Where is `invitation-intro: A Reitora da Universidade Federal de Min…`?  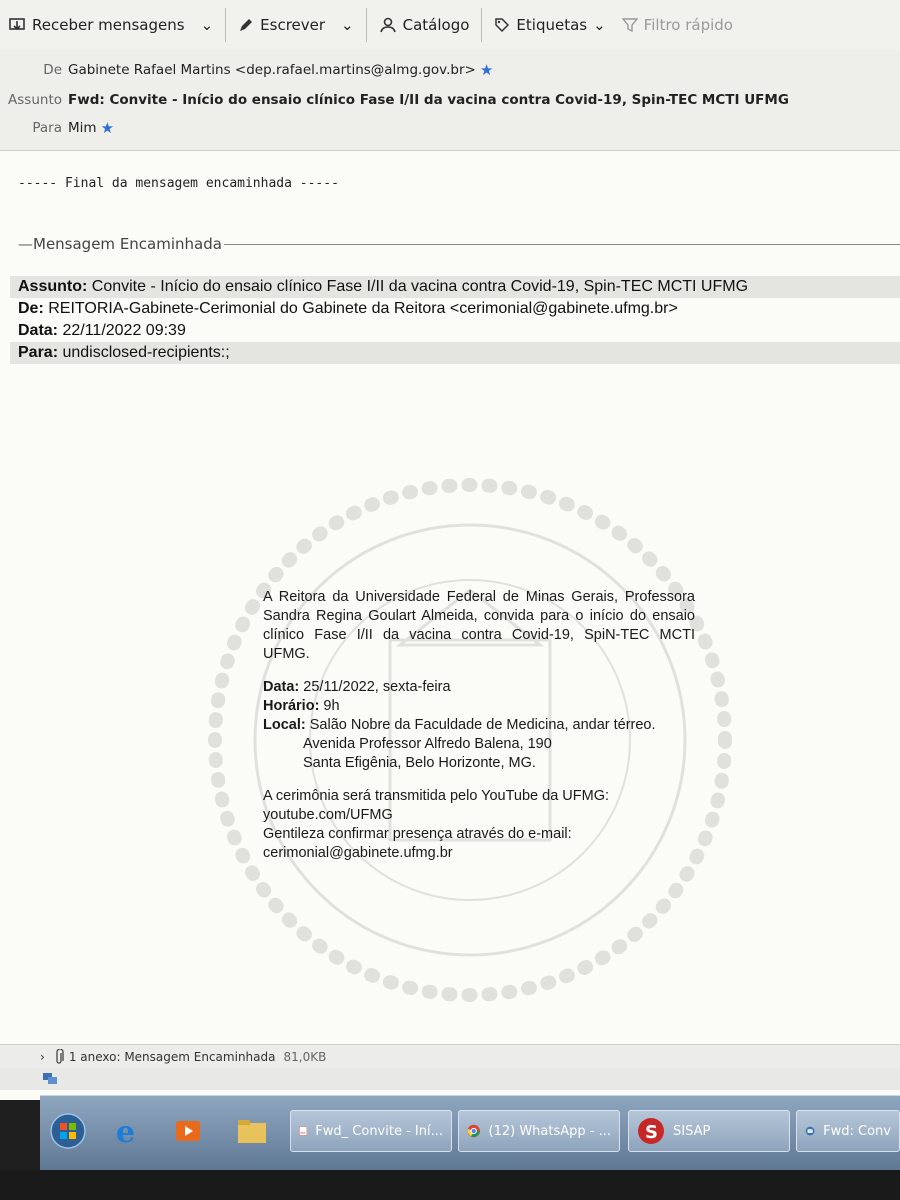 invitation-intro: A Reitora da Universidade Federal de Min… is located at coordinates (479, 625).